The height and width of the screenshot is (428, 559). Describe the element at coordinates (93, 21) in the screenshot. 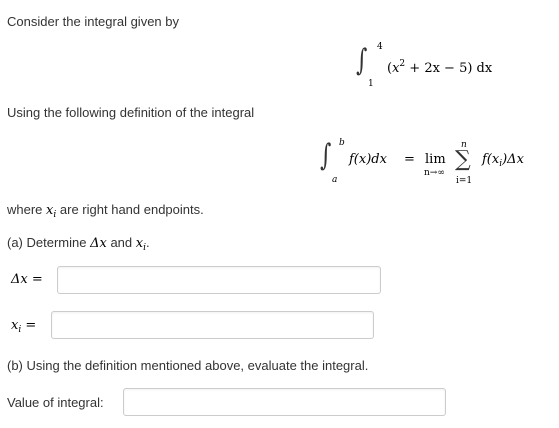

I see `intro-text: Consider the integral given by` at that location.